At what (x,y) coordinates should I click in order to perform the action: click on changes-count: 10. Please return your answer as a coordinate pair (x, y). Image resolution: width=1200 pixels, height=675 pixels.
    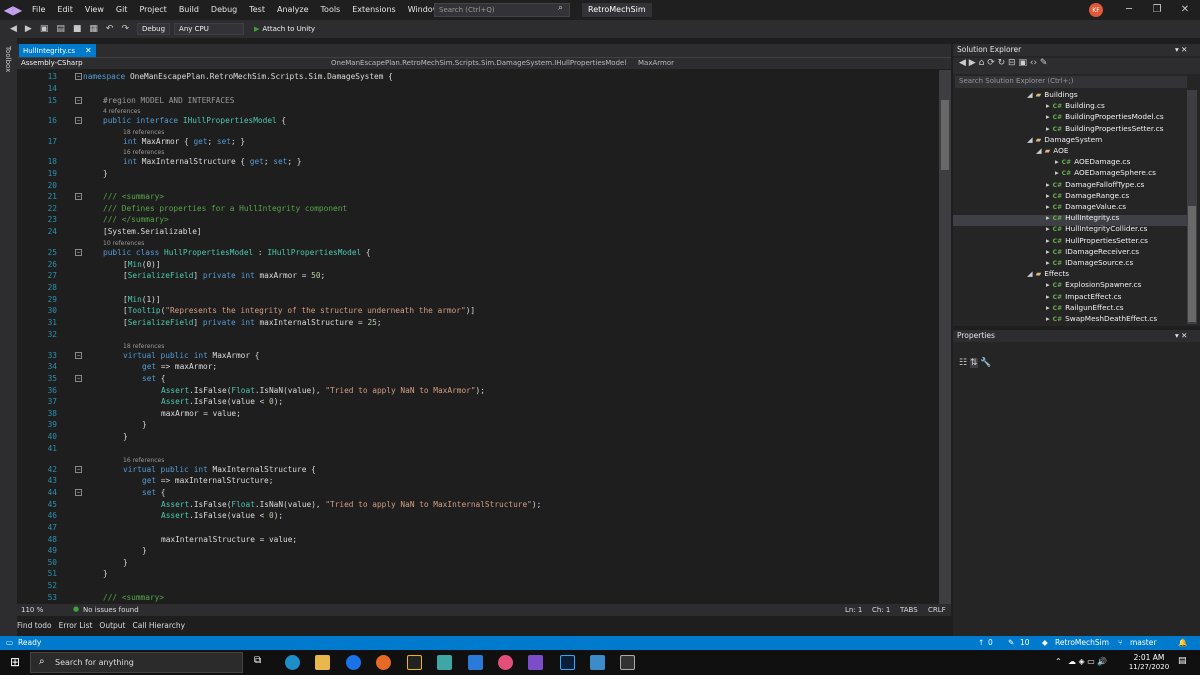
    Looking at the image, I should click on (1025, 642).